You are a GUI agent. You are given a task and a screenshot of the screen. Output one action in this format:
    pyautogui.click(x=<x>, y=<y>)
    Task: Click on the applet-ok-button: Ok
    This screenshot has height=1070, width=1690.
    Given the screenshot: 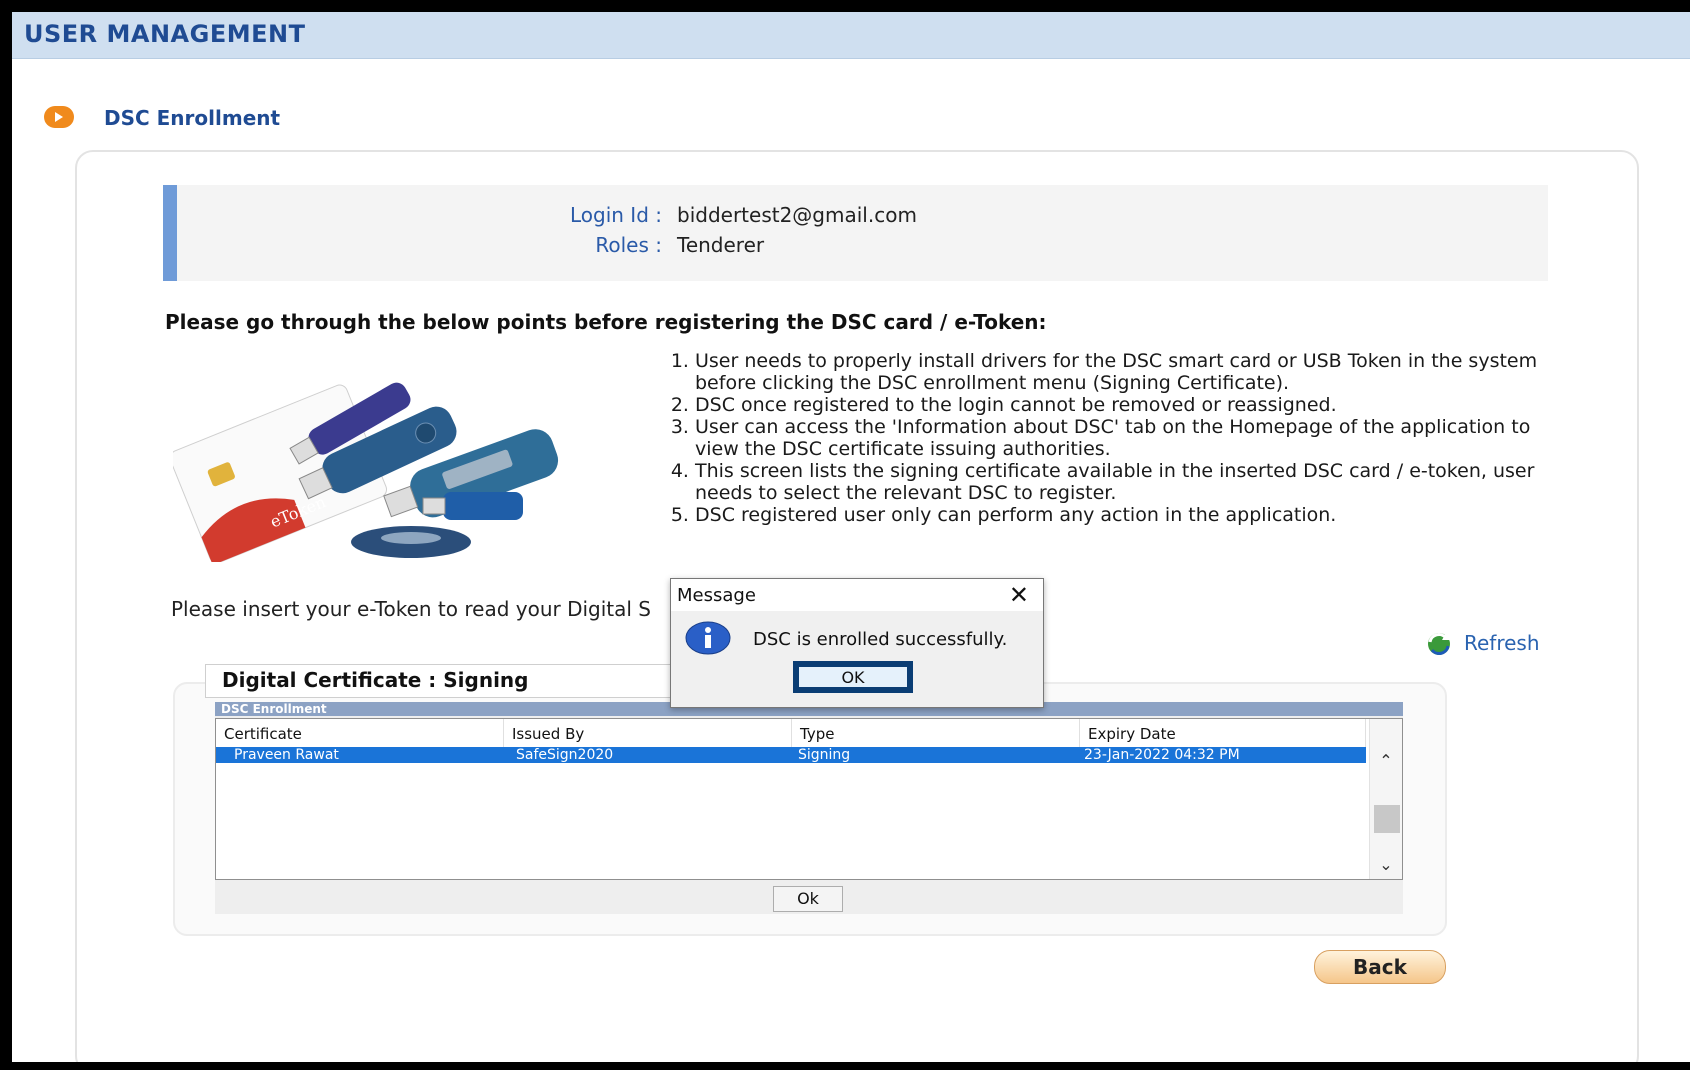 What is the action you would take?
    pyautogui.click(x=808, y=899)
    